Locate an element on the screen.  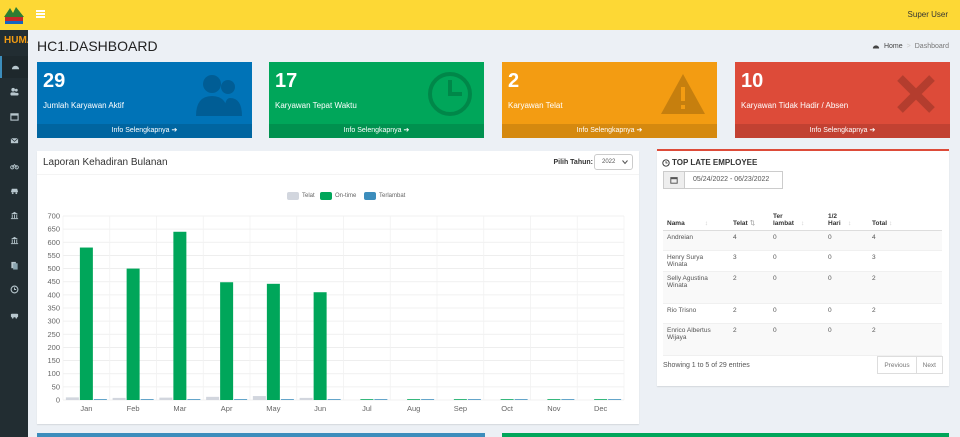
column-header-terlambat: Ter lambat ↕ is located at coordinates (796, 214).